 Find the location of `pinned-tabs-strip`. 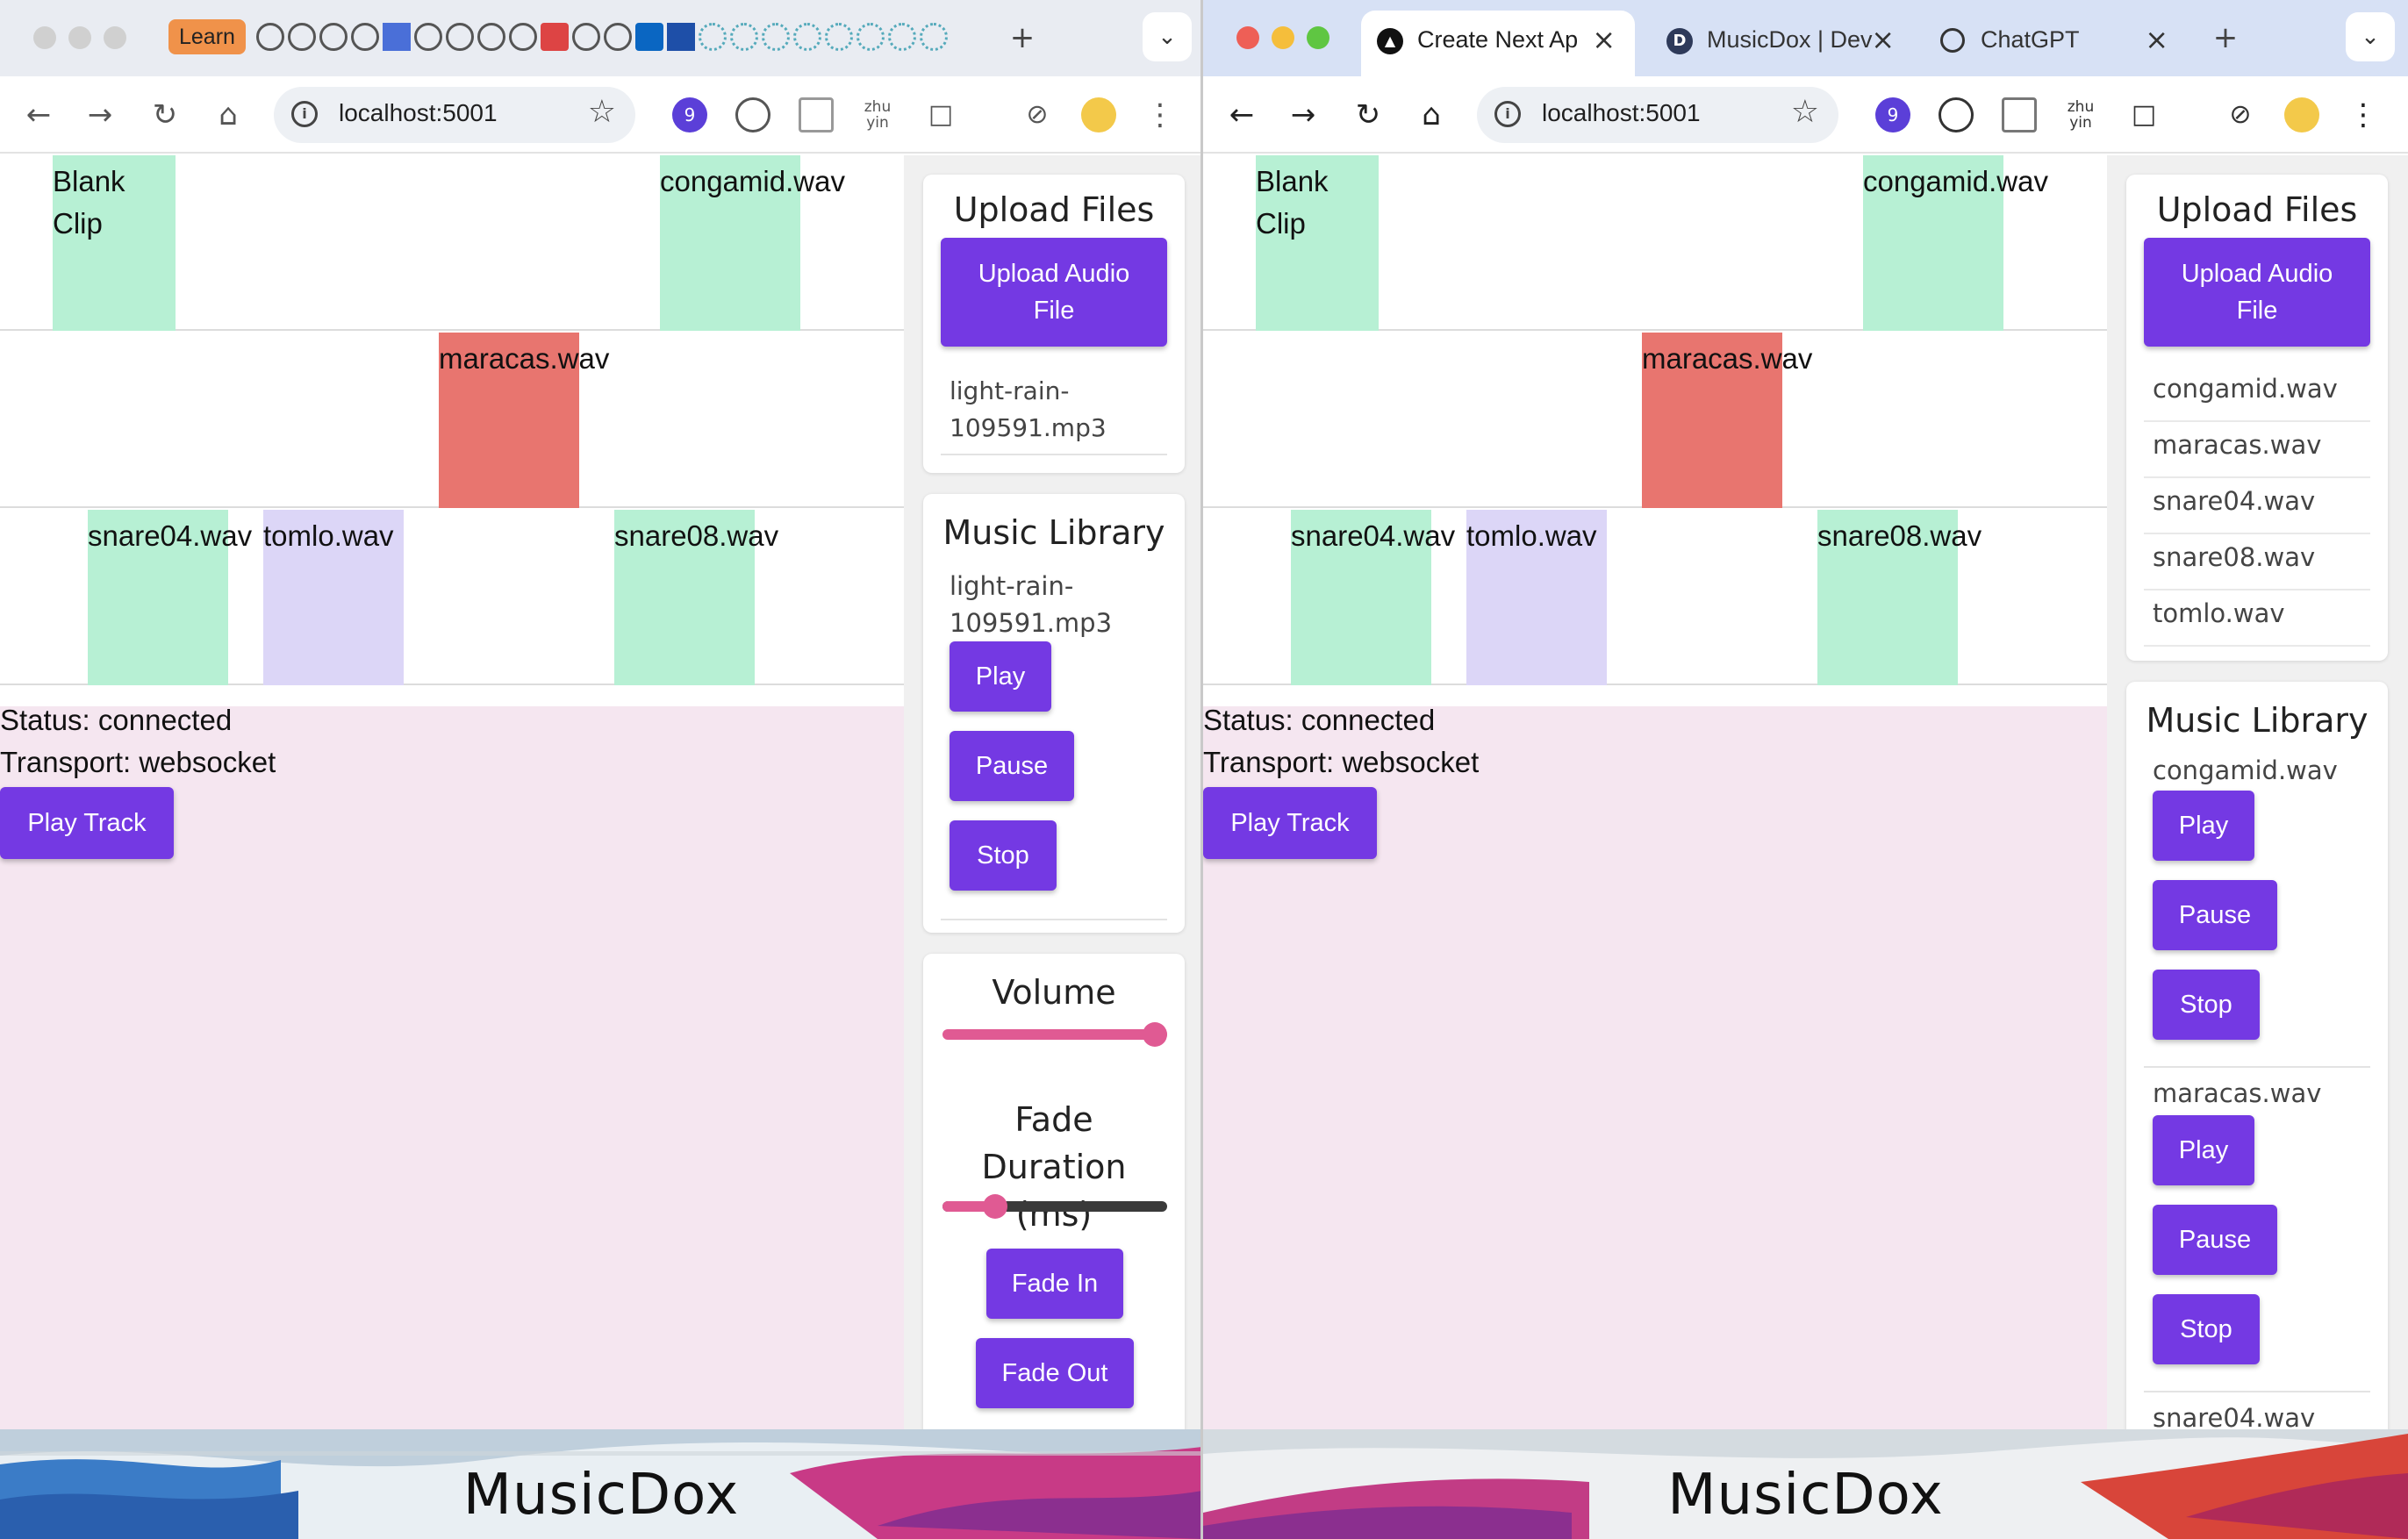

pinned-tabs-strip is located at coordinates (603, 38).